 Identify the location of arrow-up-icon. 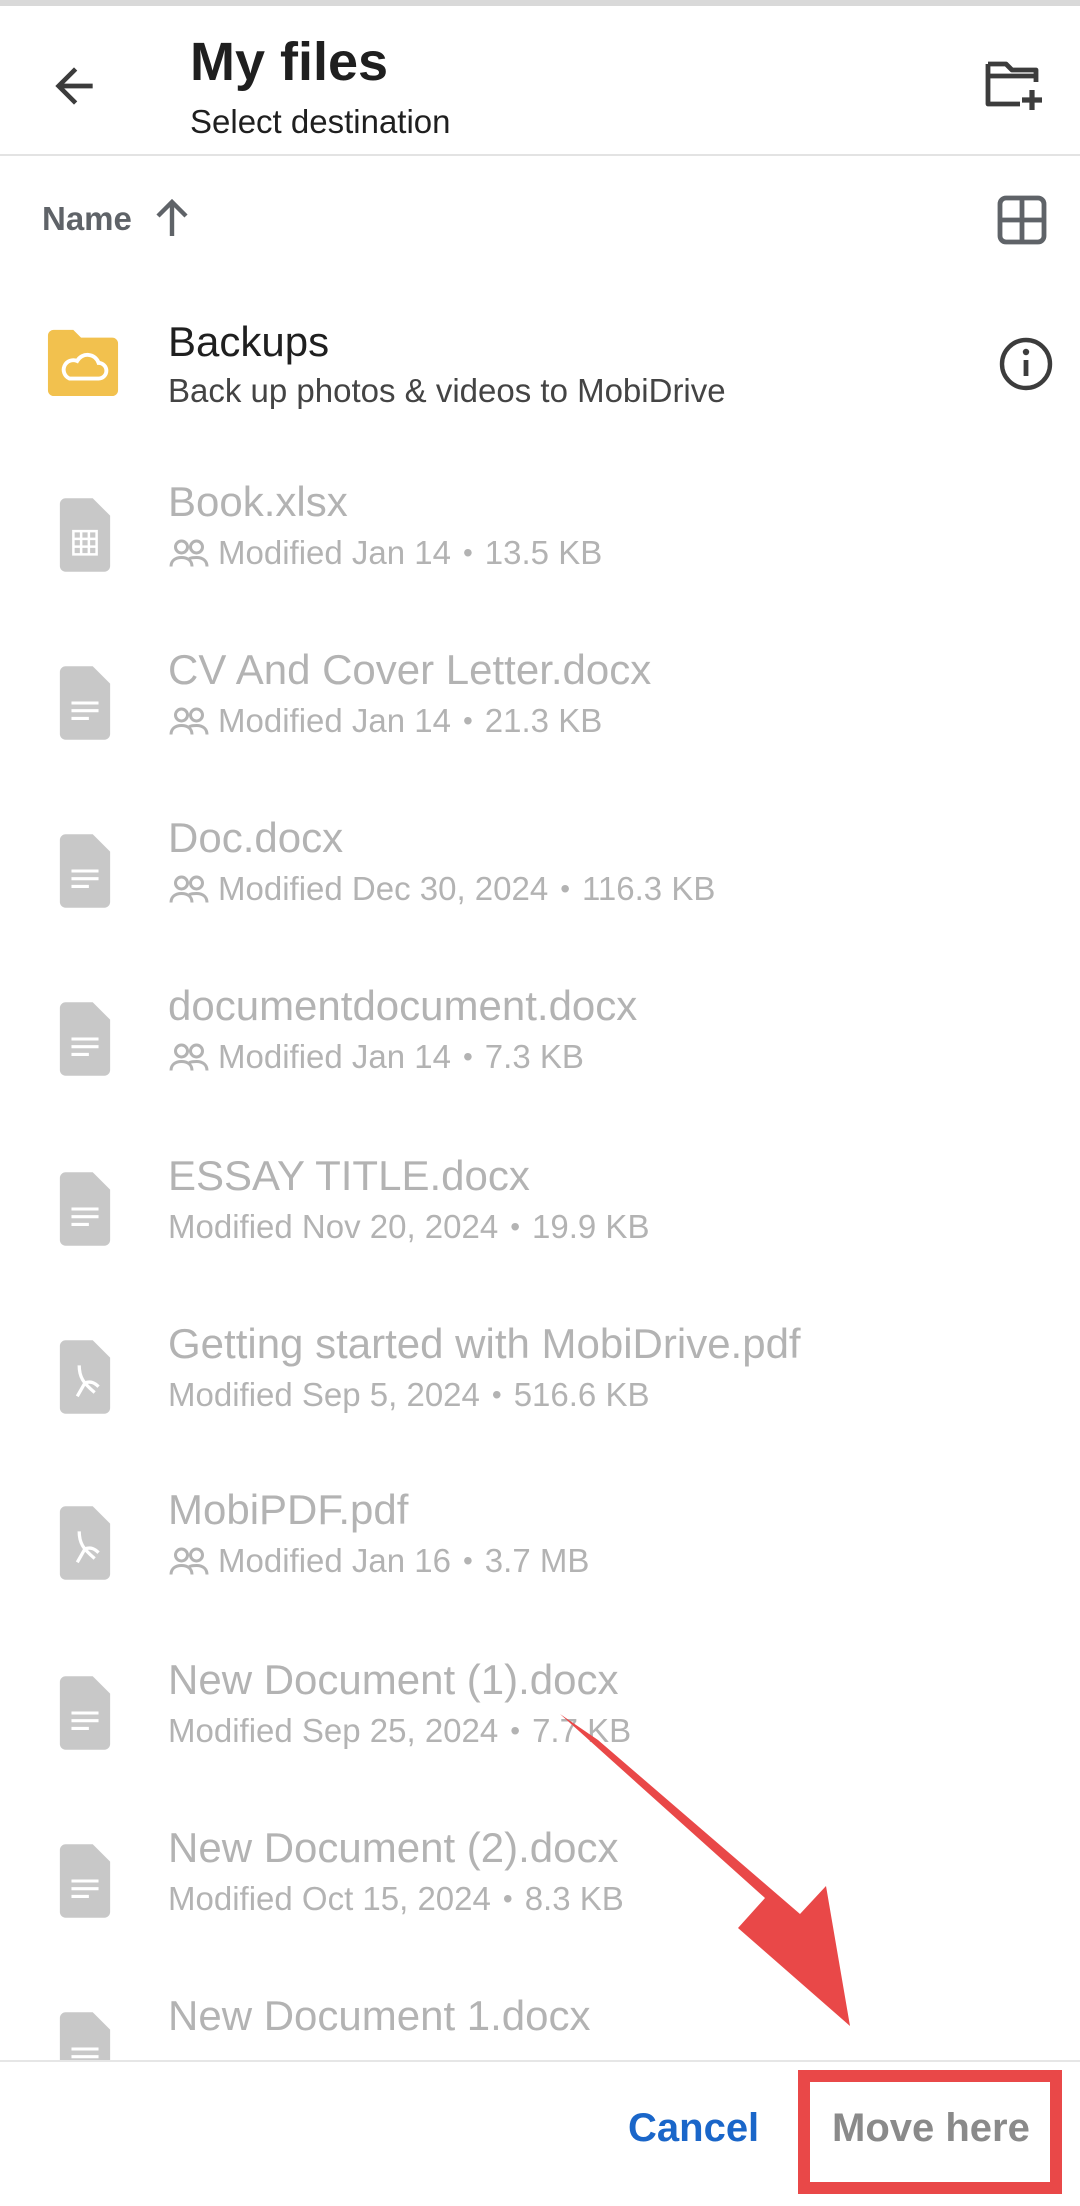
(172, 218).